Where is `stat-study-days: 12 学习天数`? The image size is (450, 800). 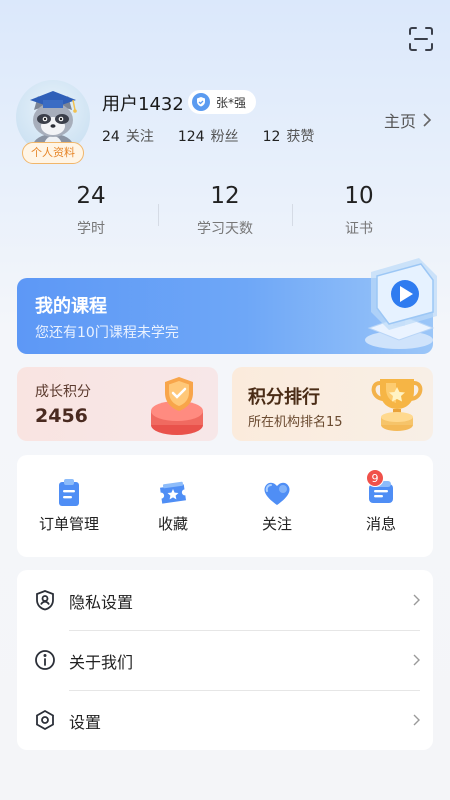
stat-study-days: 12 学习天数 is located at coordinates (225, 211).